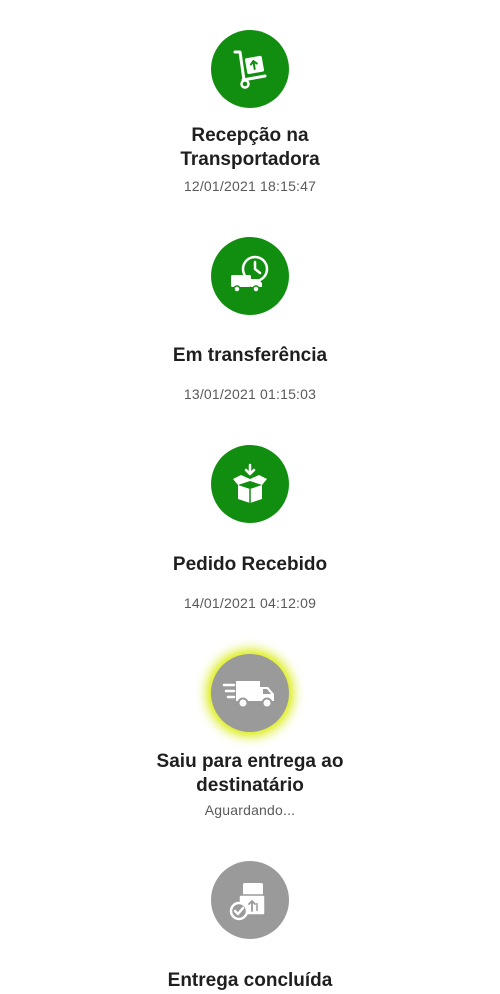 The height and width of the screenshot is (994, 500). What do you see at coordinates (250, 693) in the screenshot?
I see `delivery-van-icon` at bounding box center [250, 693].